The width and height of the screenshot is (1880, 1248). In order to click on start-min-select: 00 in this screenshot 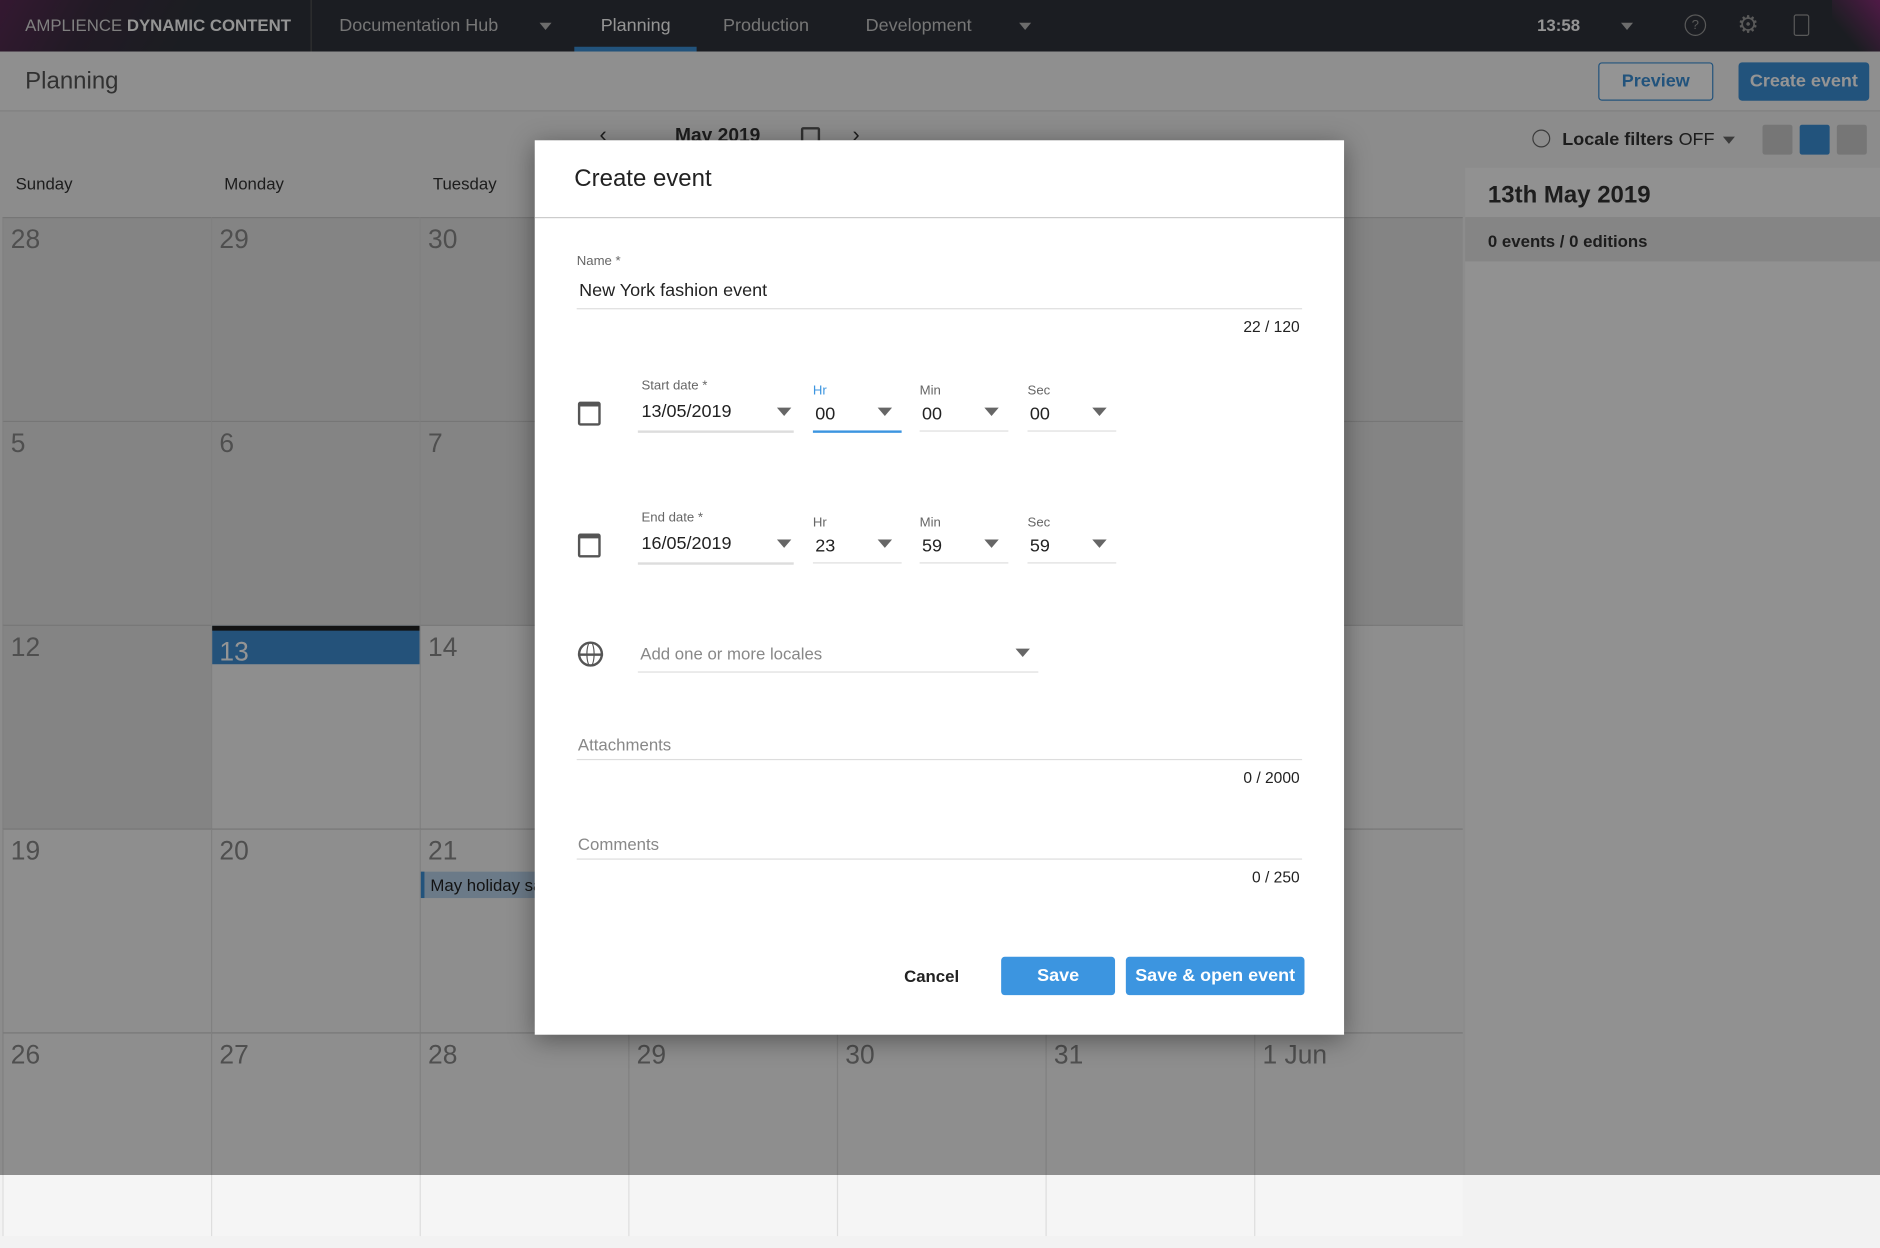, I will do `click(932, 414)`.